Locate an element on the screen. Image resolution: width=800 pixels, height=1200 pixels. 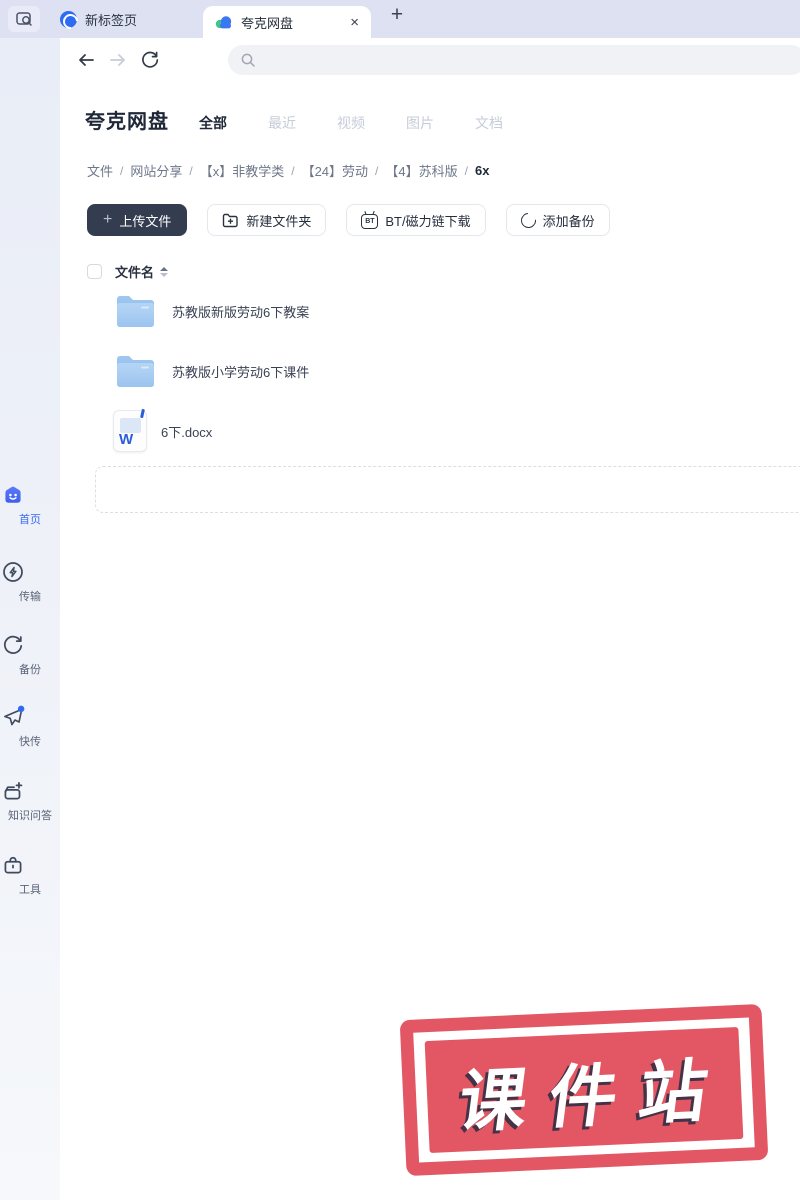
file-list-header: 文件名 is located at coordinates (430, 271).